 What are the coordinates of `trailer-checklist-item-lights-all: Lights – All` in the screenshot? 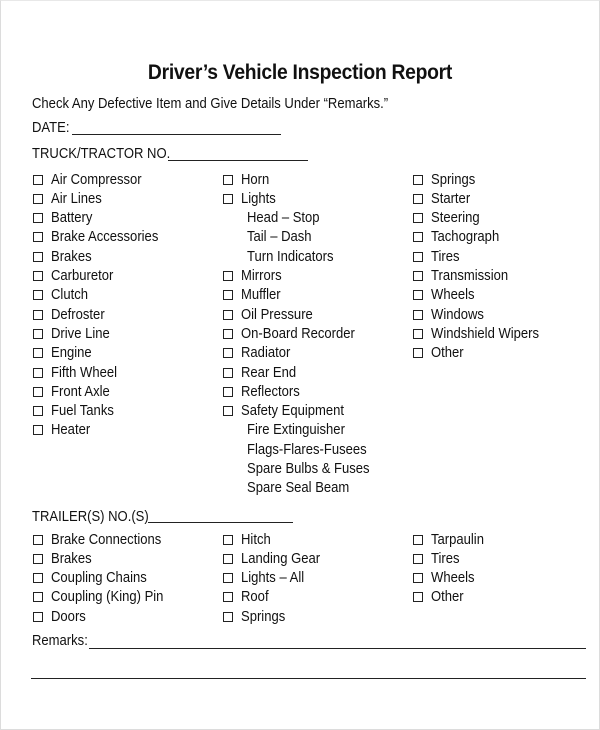 It's located at (267, 578).